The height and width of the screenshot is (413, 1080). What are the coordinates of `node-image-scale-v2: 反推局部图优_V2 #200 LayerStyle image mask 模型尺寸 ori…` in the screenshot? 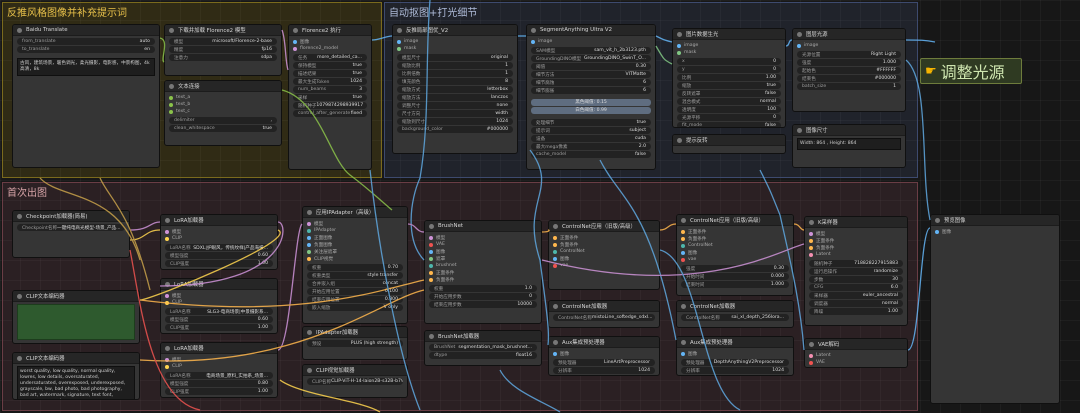 It's located at (455, 89).